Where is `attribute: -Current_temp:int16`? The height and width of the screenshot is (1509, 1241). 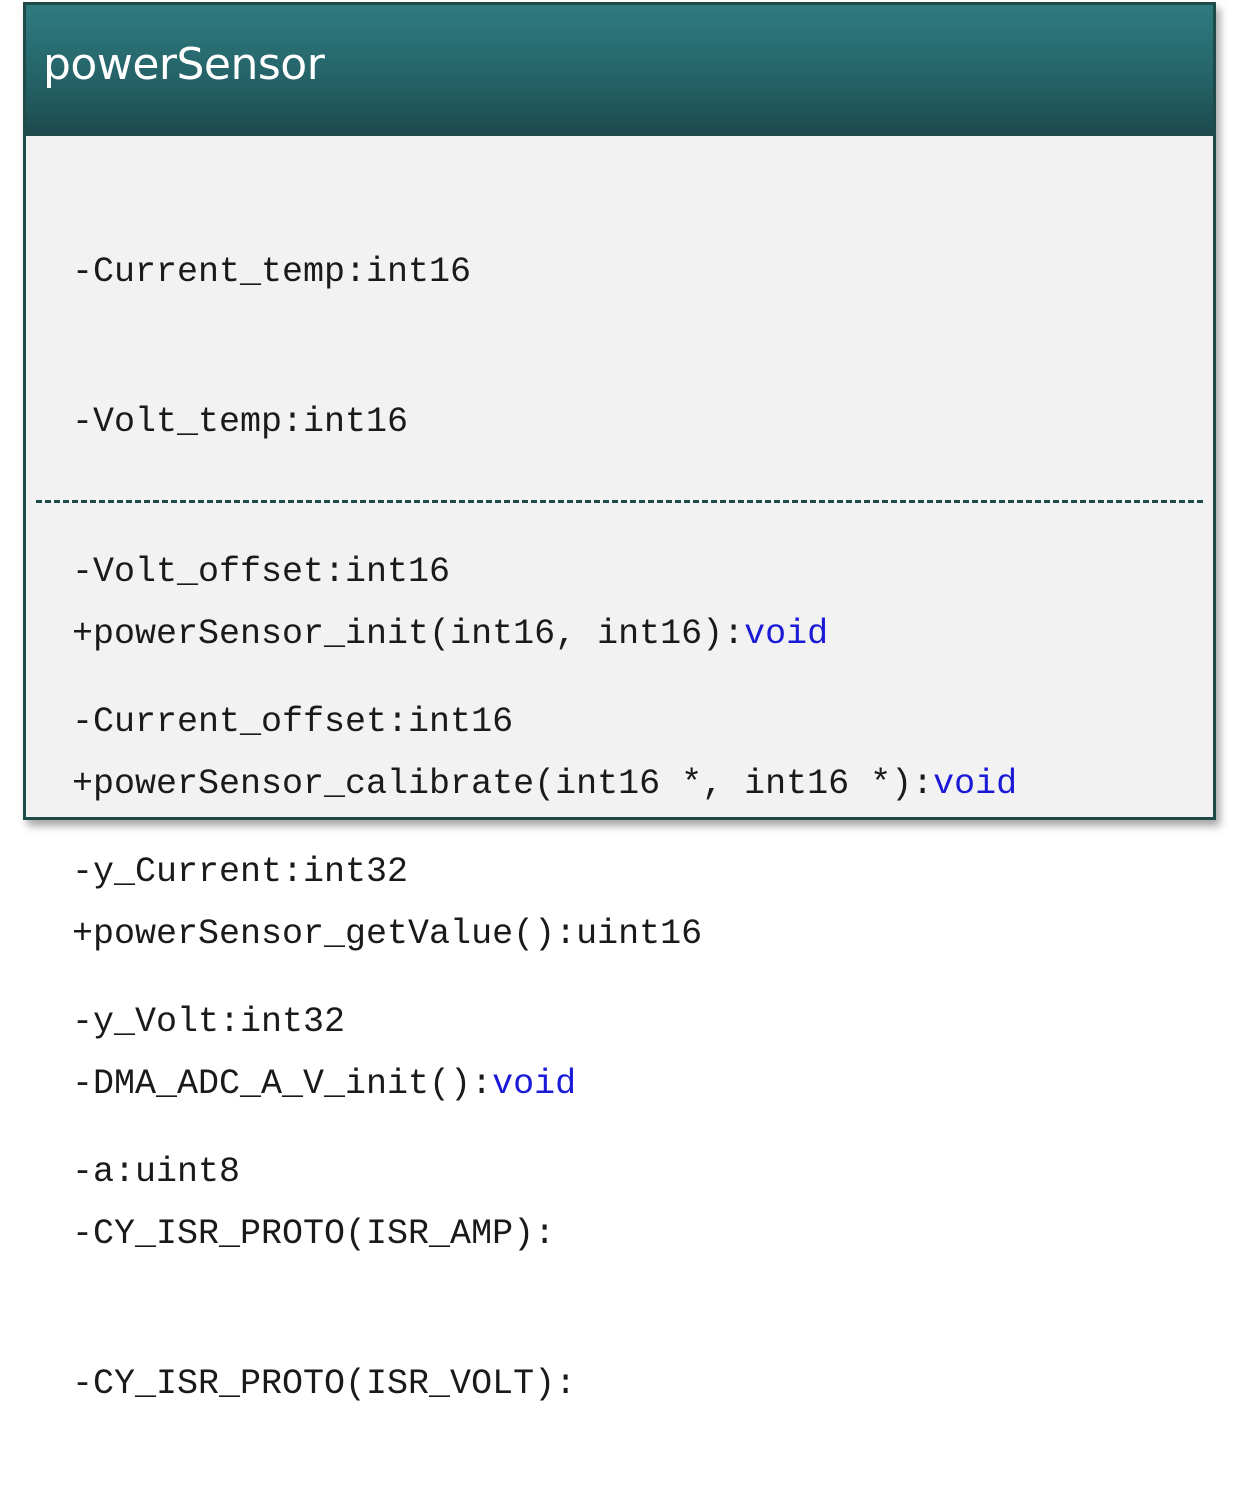
attribute: -Current_temp:int16 is located at coordinates (272, 272).